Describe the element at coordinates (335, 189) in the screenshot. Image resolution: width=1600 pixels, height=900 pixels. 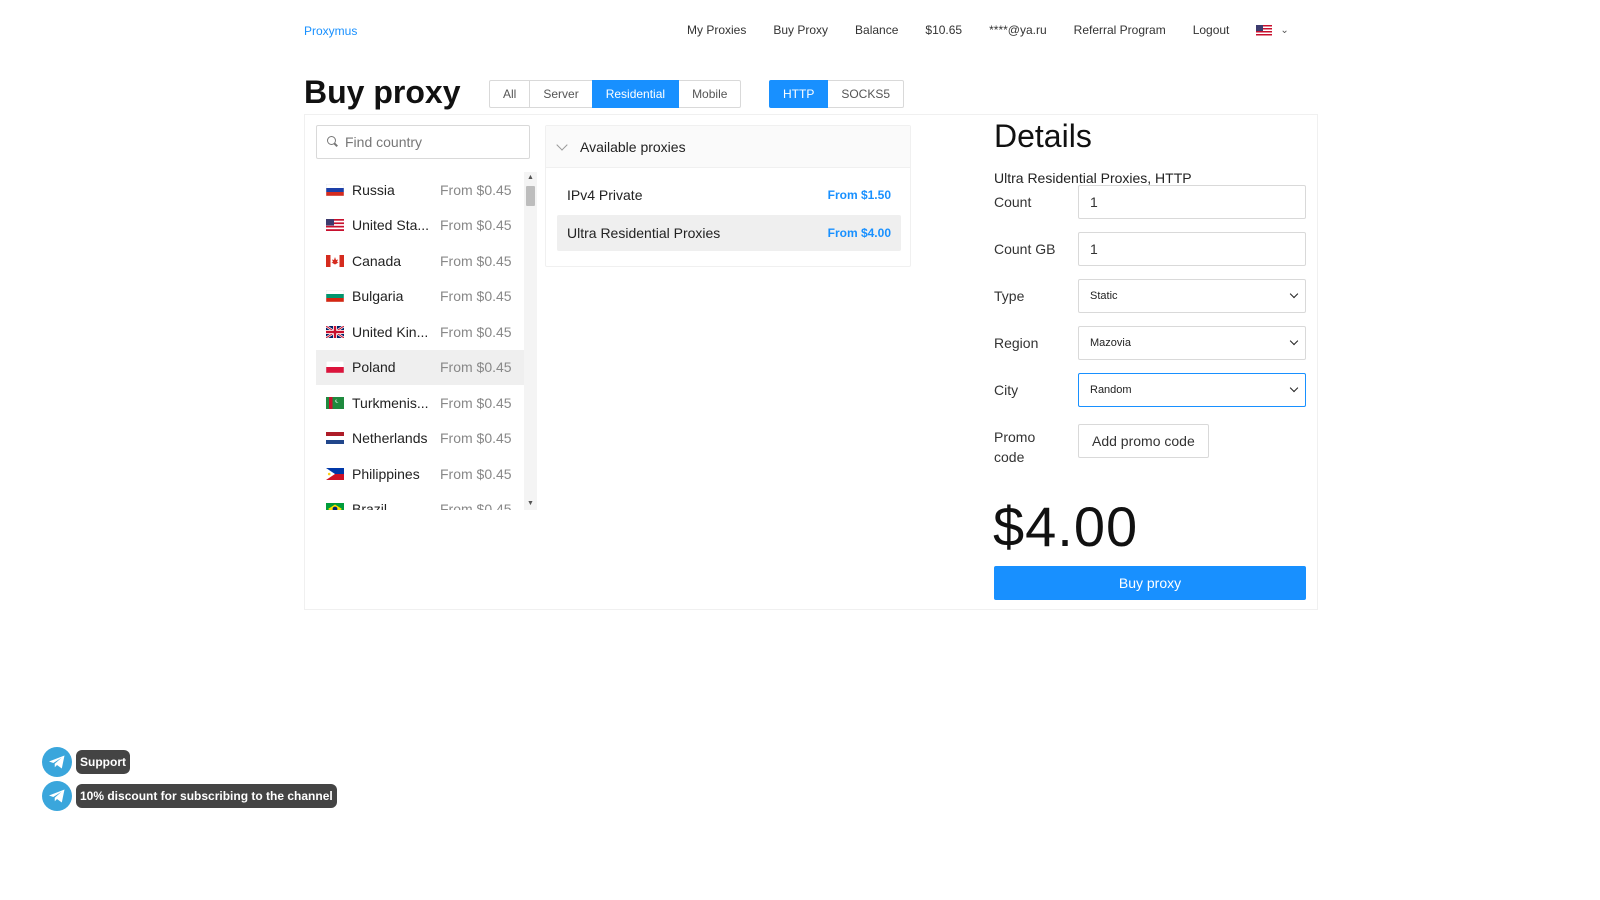
I see `russia-flag-icon` at that location.